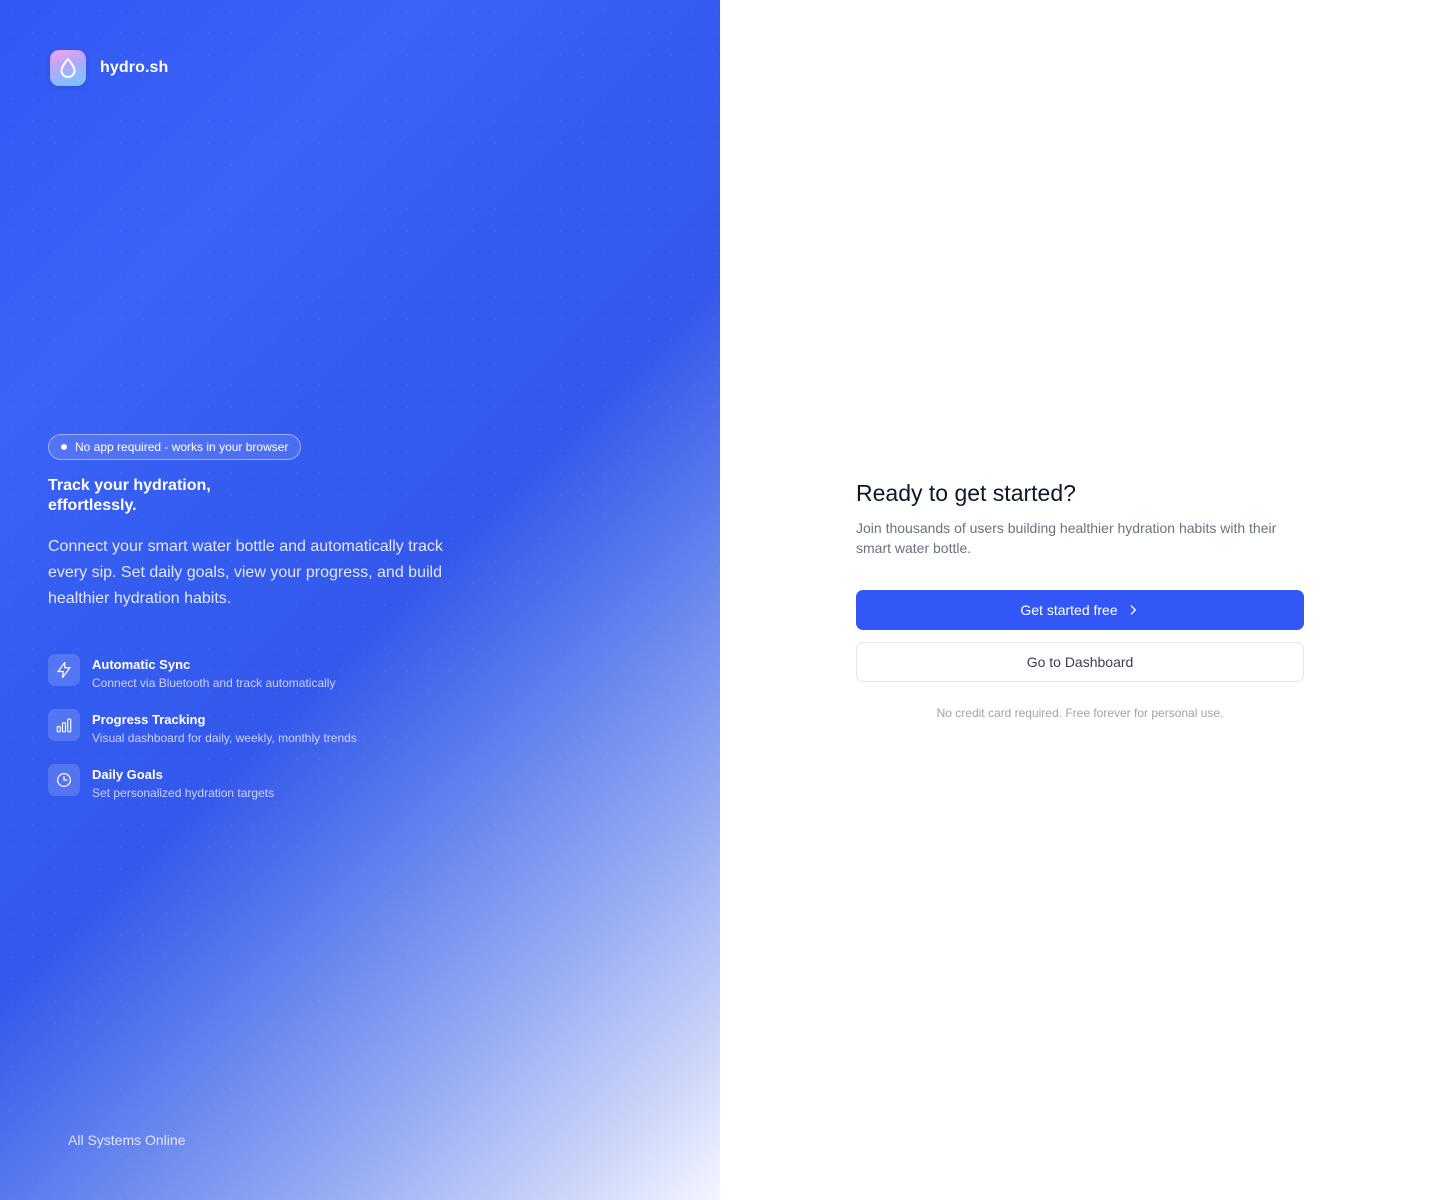 The height and width of the screenshot is (1200, 1440). Describe the element at coordinates (129, 495) in the screenshot. I see `hero-headline: Track your hydration, effortlessly.` at that location.